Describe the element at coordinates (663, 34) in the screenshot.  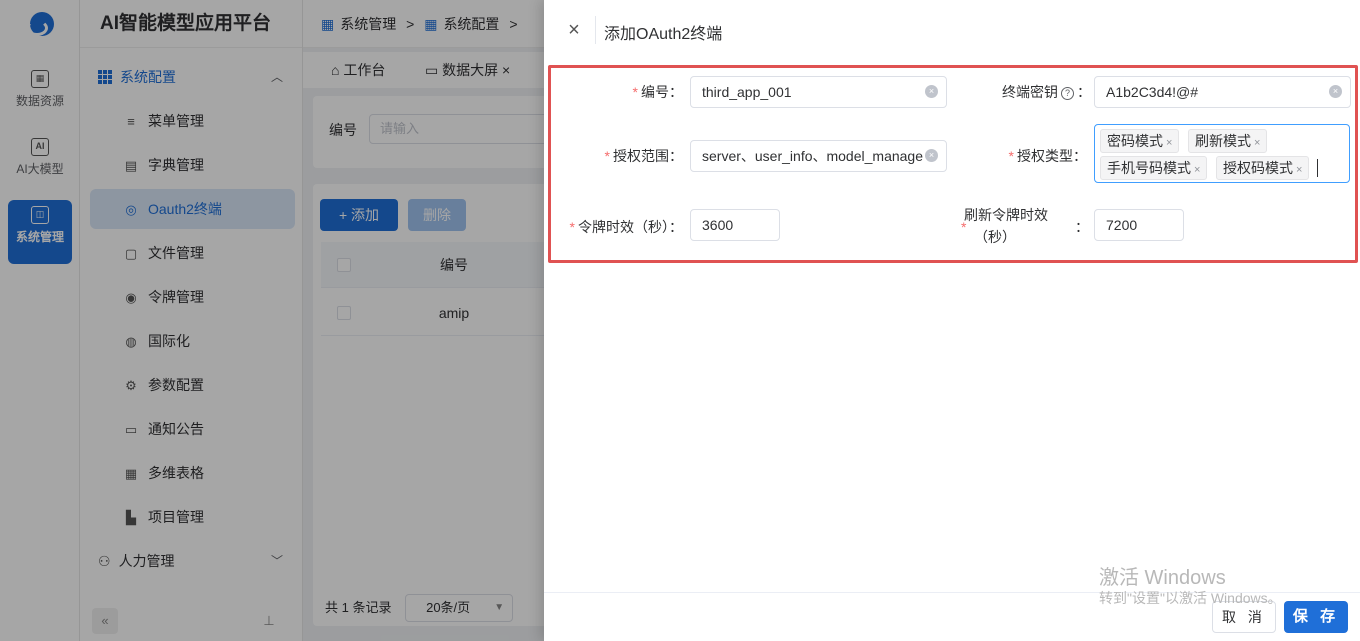
I see `drawer-title: 添加OAuth2终端` at that location.